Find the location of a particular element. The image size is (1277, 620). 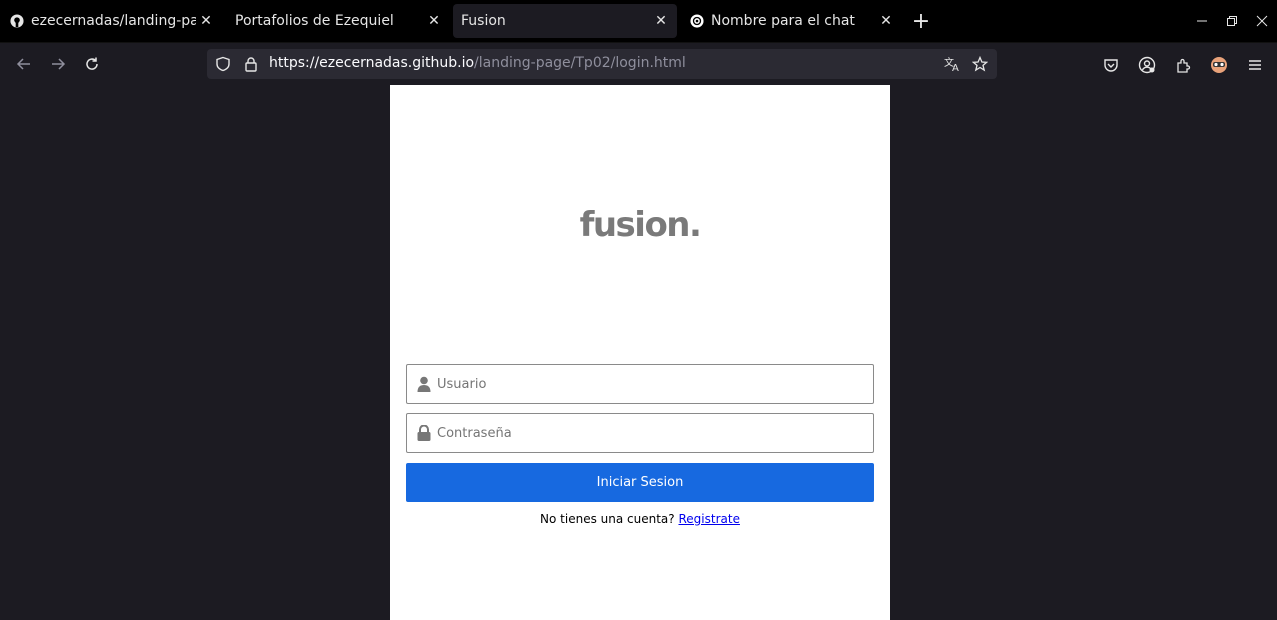

pocket-icon is located at coordinates (1111, 65).